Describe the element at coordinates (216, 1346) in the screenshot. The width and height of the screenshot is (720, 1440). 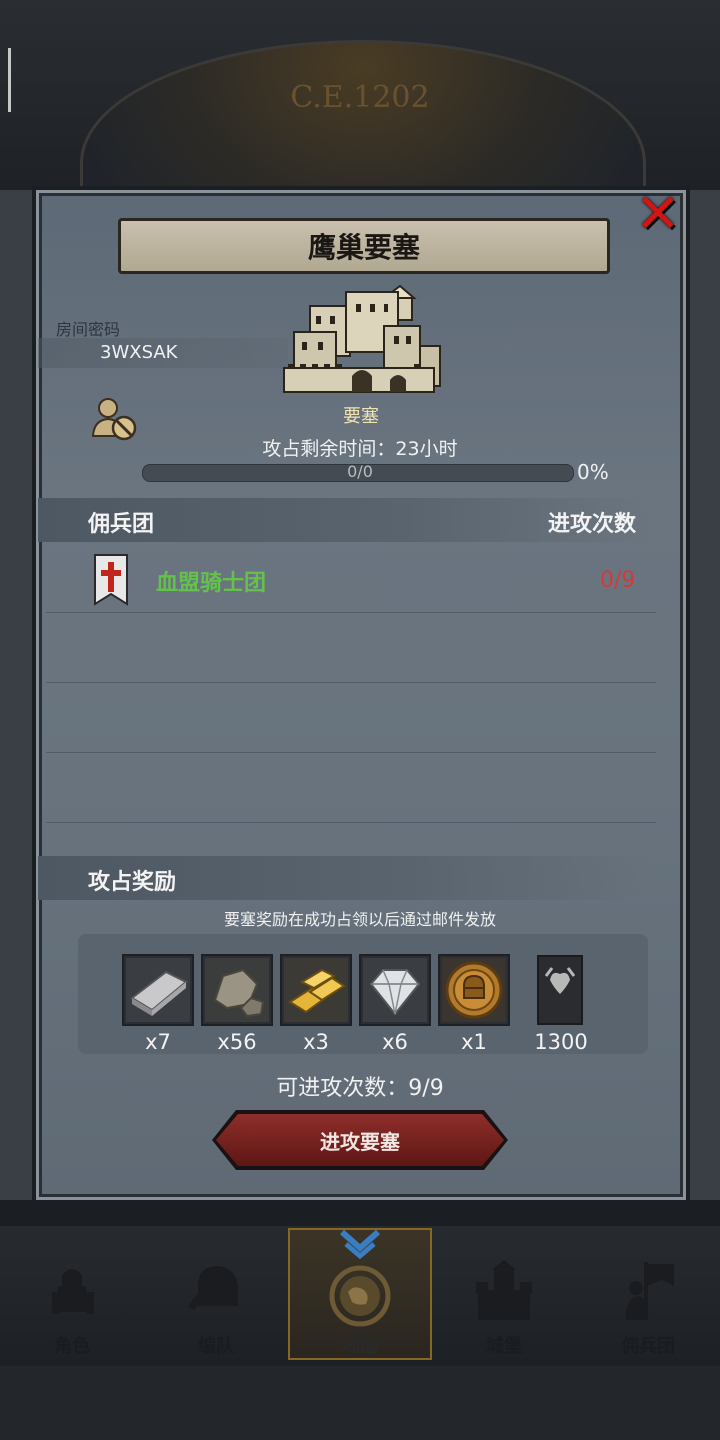
I see `nav-label-formation: 编队` at that location.